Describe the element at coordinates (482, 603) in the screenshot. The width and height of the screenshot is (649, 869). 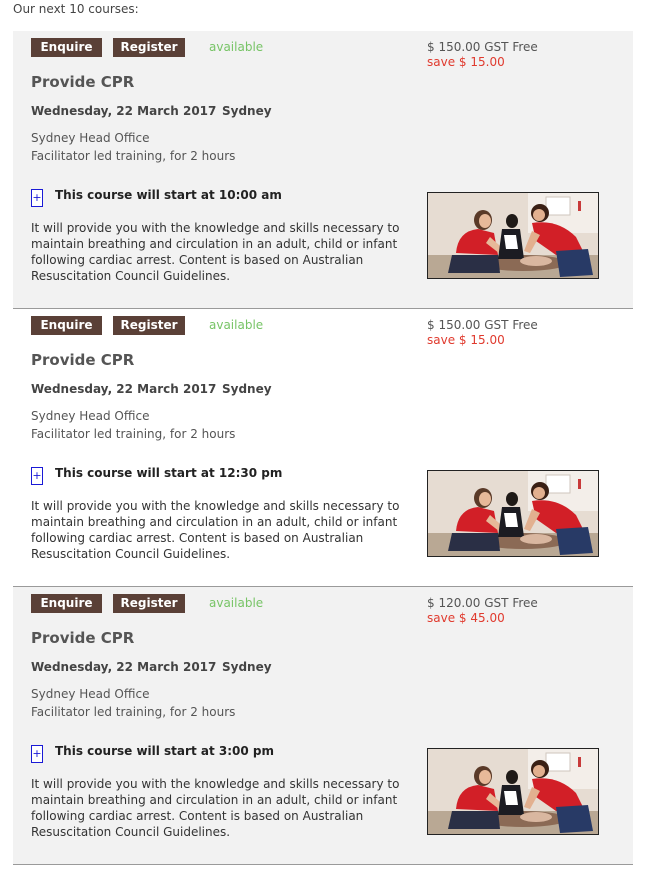
I see `course-price: $ 120.00 GST Free` at that location.